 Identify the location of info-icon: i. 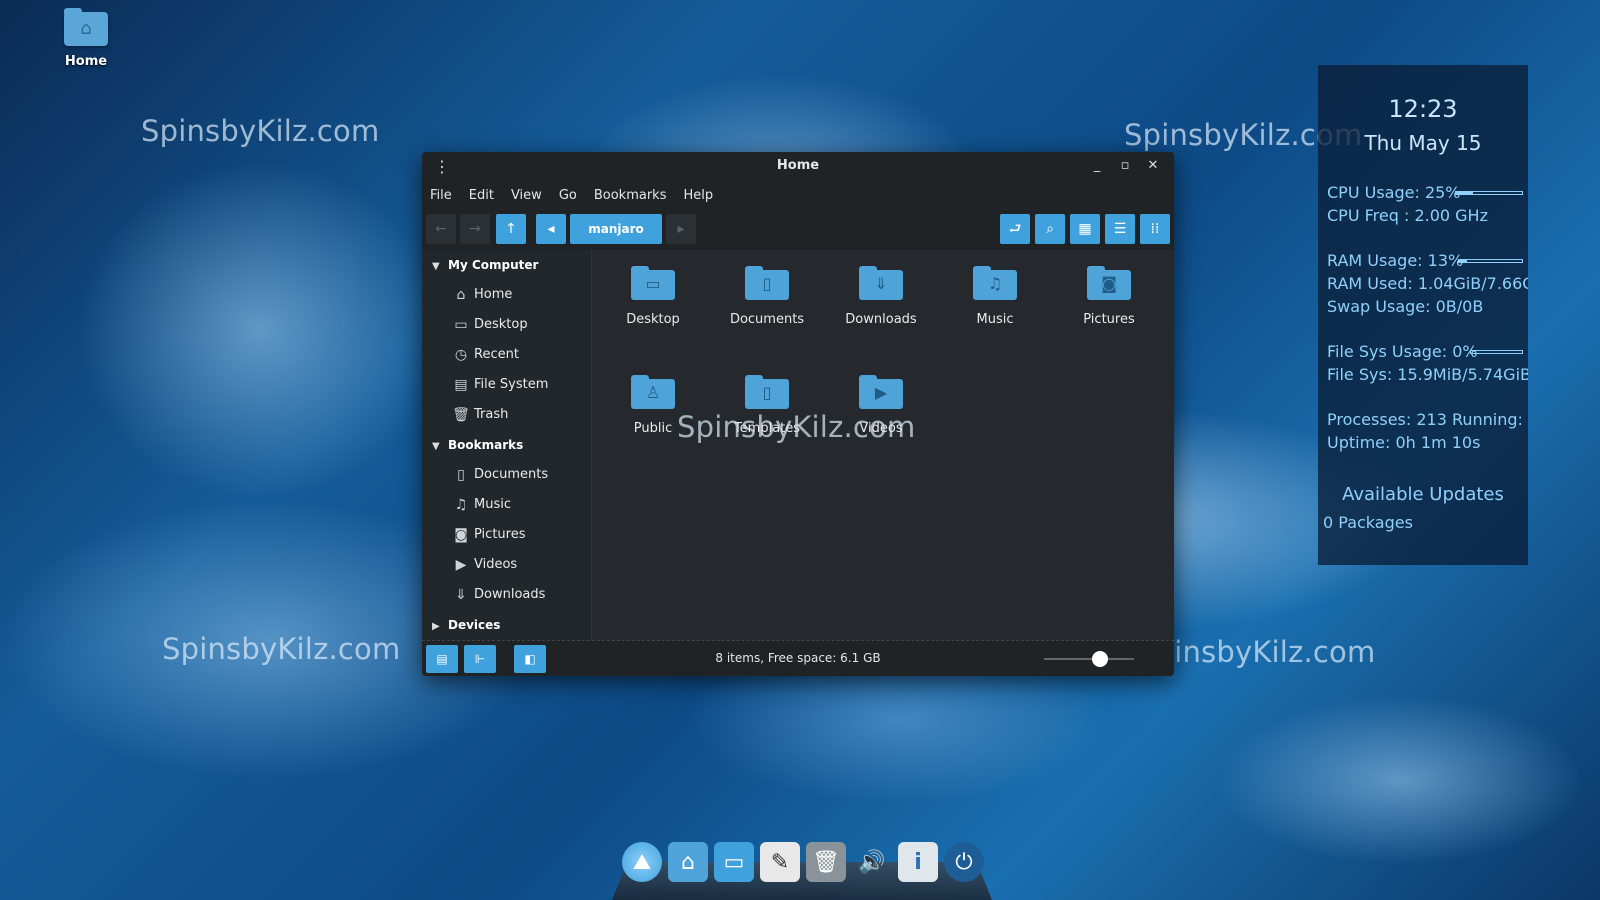
(918, 862).